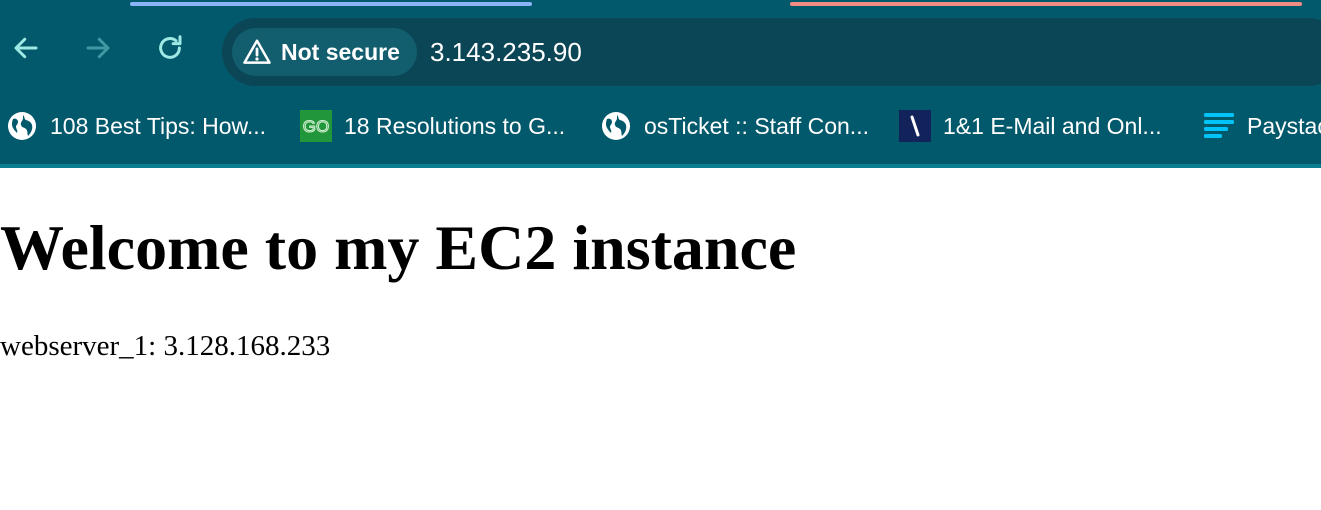 The image size is (1321, 510). I want to click on page-title: Welcome to my EC2 instance, so click(398, 247).